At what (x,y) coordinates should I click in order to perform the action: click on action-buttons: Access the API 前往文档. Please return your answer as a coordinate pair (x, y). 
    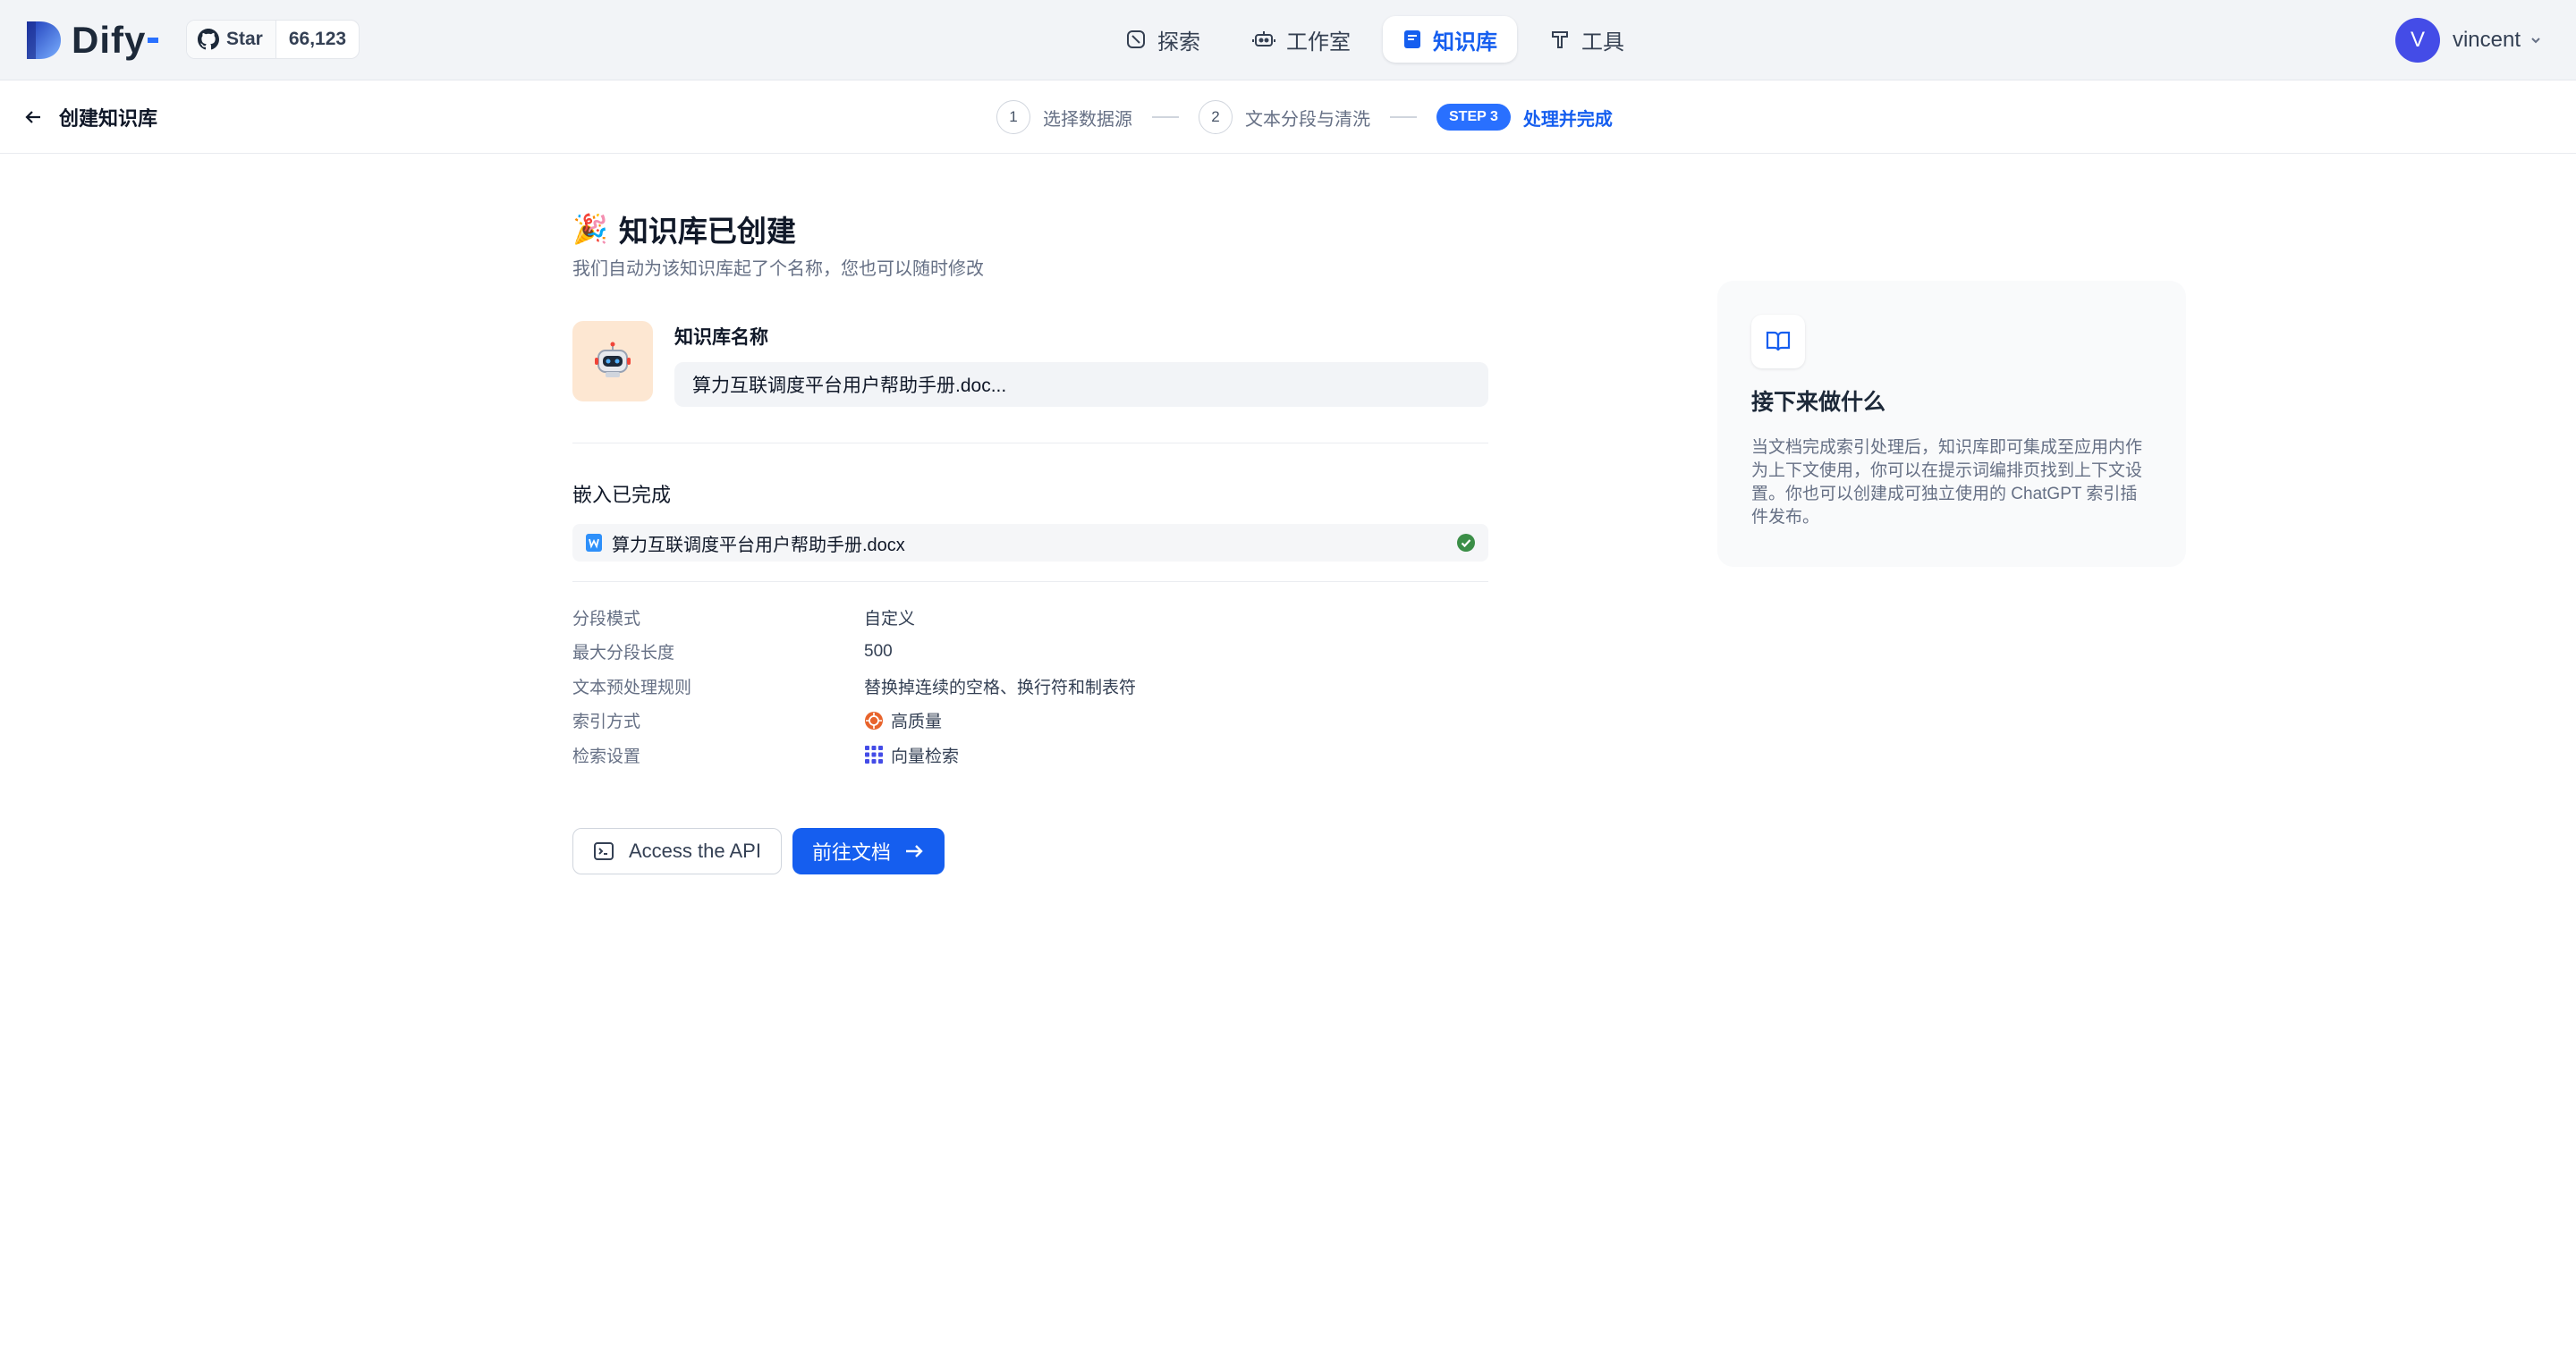
    Looking at the image, I should click on (1030, 851).